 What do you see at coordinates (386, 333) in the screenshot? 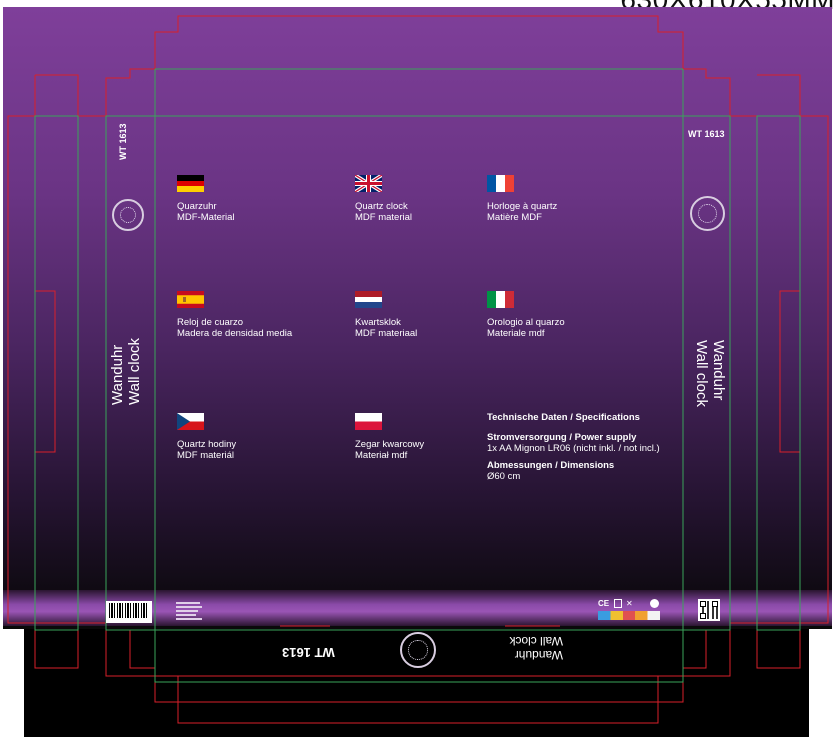
I see `language-line: MDF materiaal` at bounding box center [386, 333].